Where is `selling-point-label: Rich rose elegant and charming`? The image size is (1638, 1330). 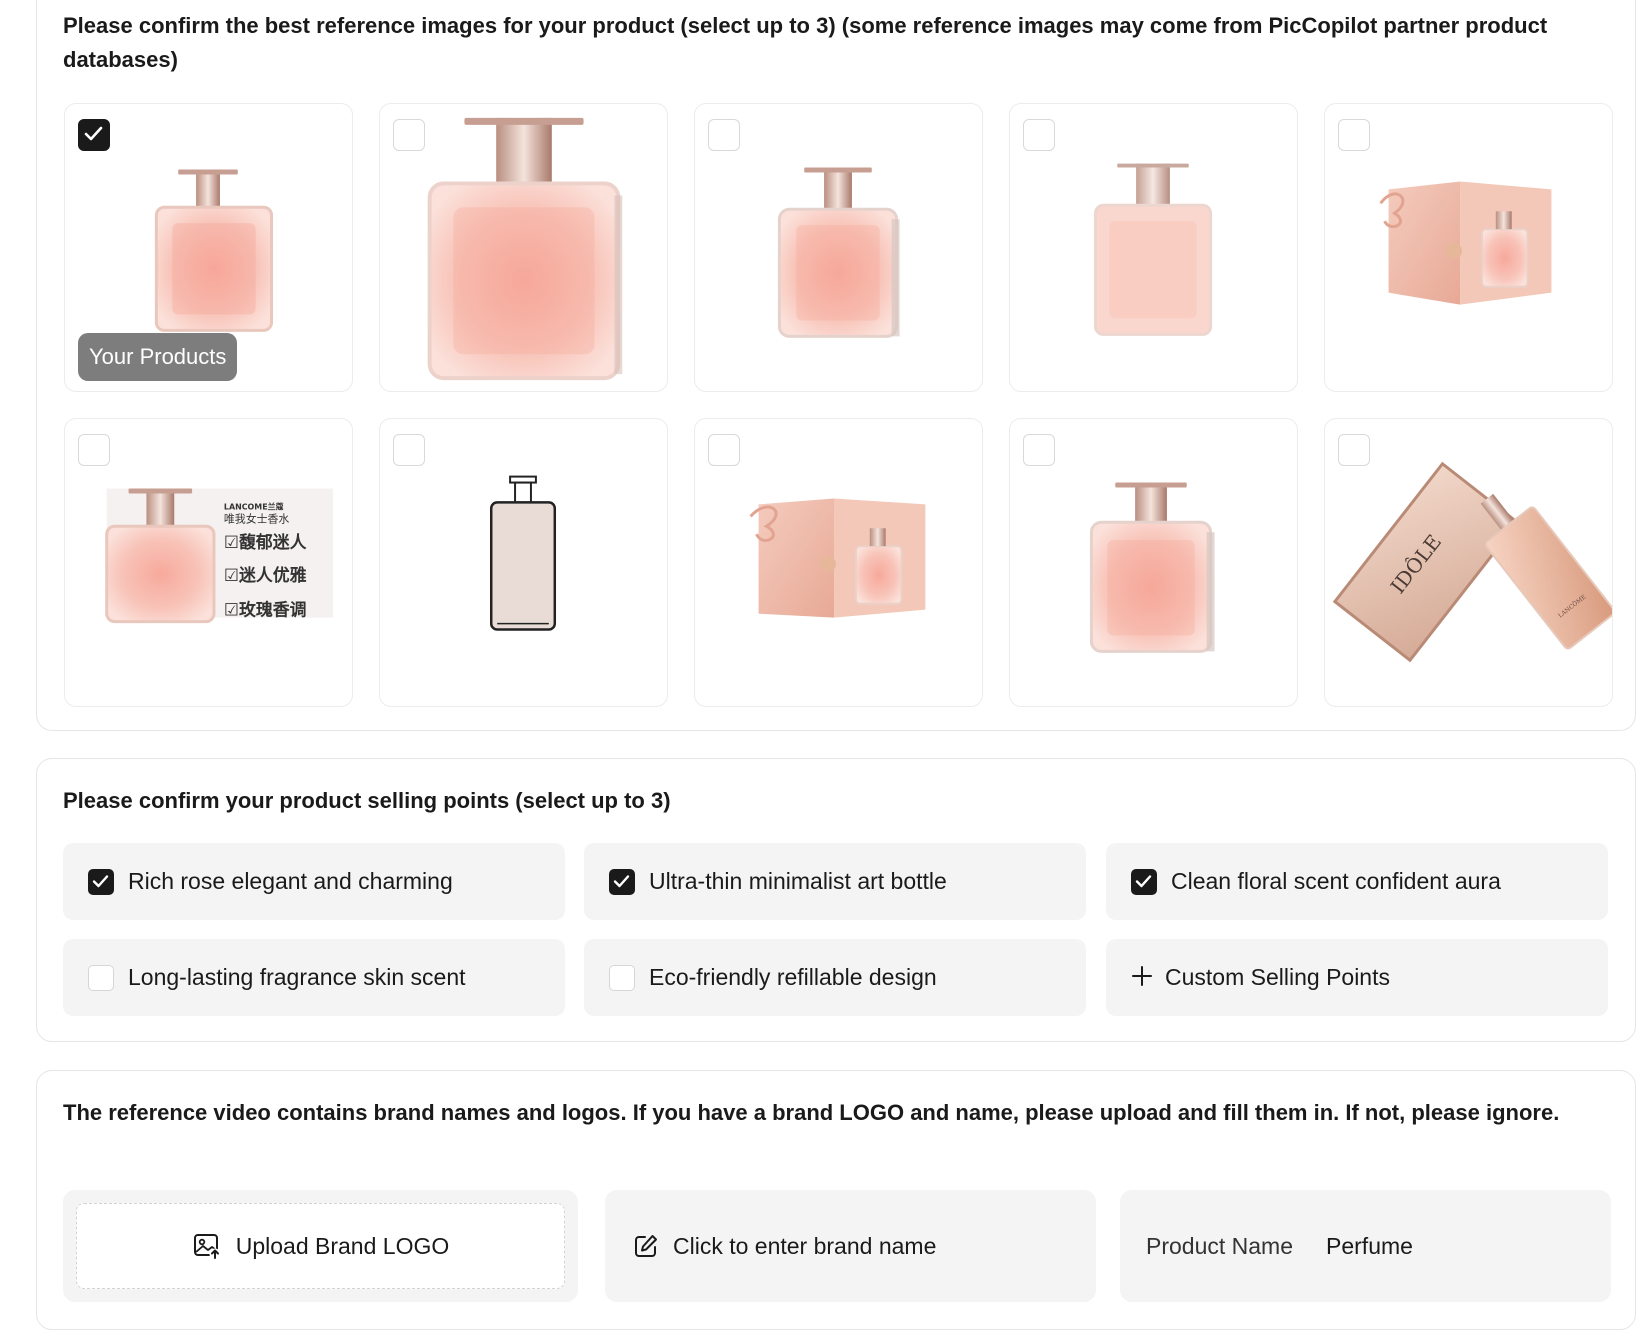
selling-point-label: Rich rose elegant and charming is located at coordinates (290, 881).